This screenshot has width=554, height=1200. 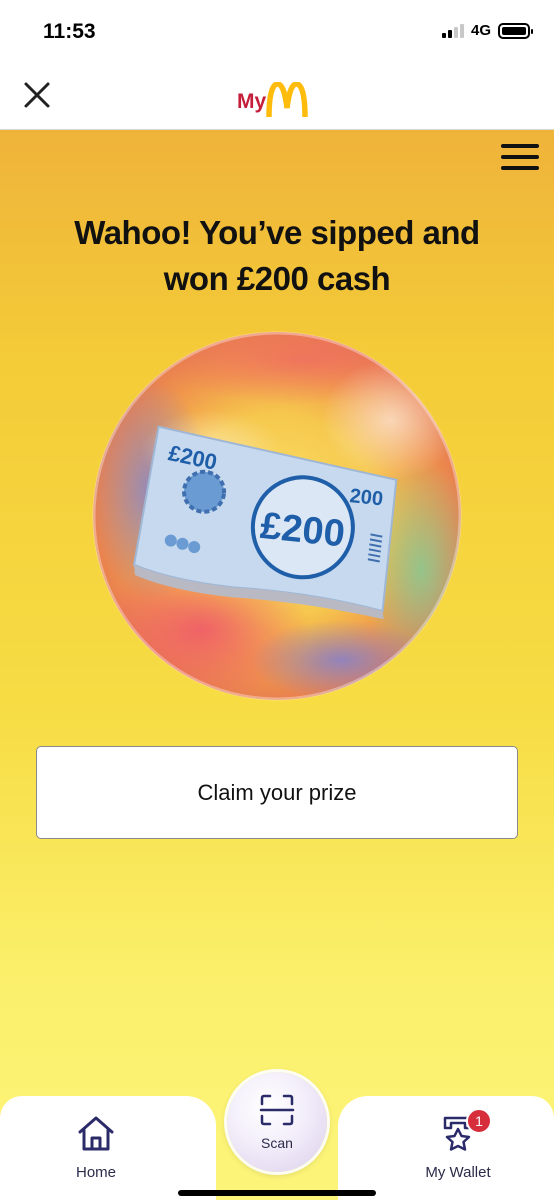 I want to click on status-time: 11:53, so click(x=69, y=31).